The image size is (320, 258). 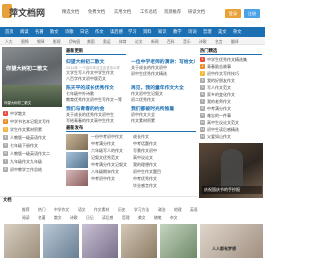 I want to click on hot-item: 初中生读后感精选, so click(x=235, y=130).